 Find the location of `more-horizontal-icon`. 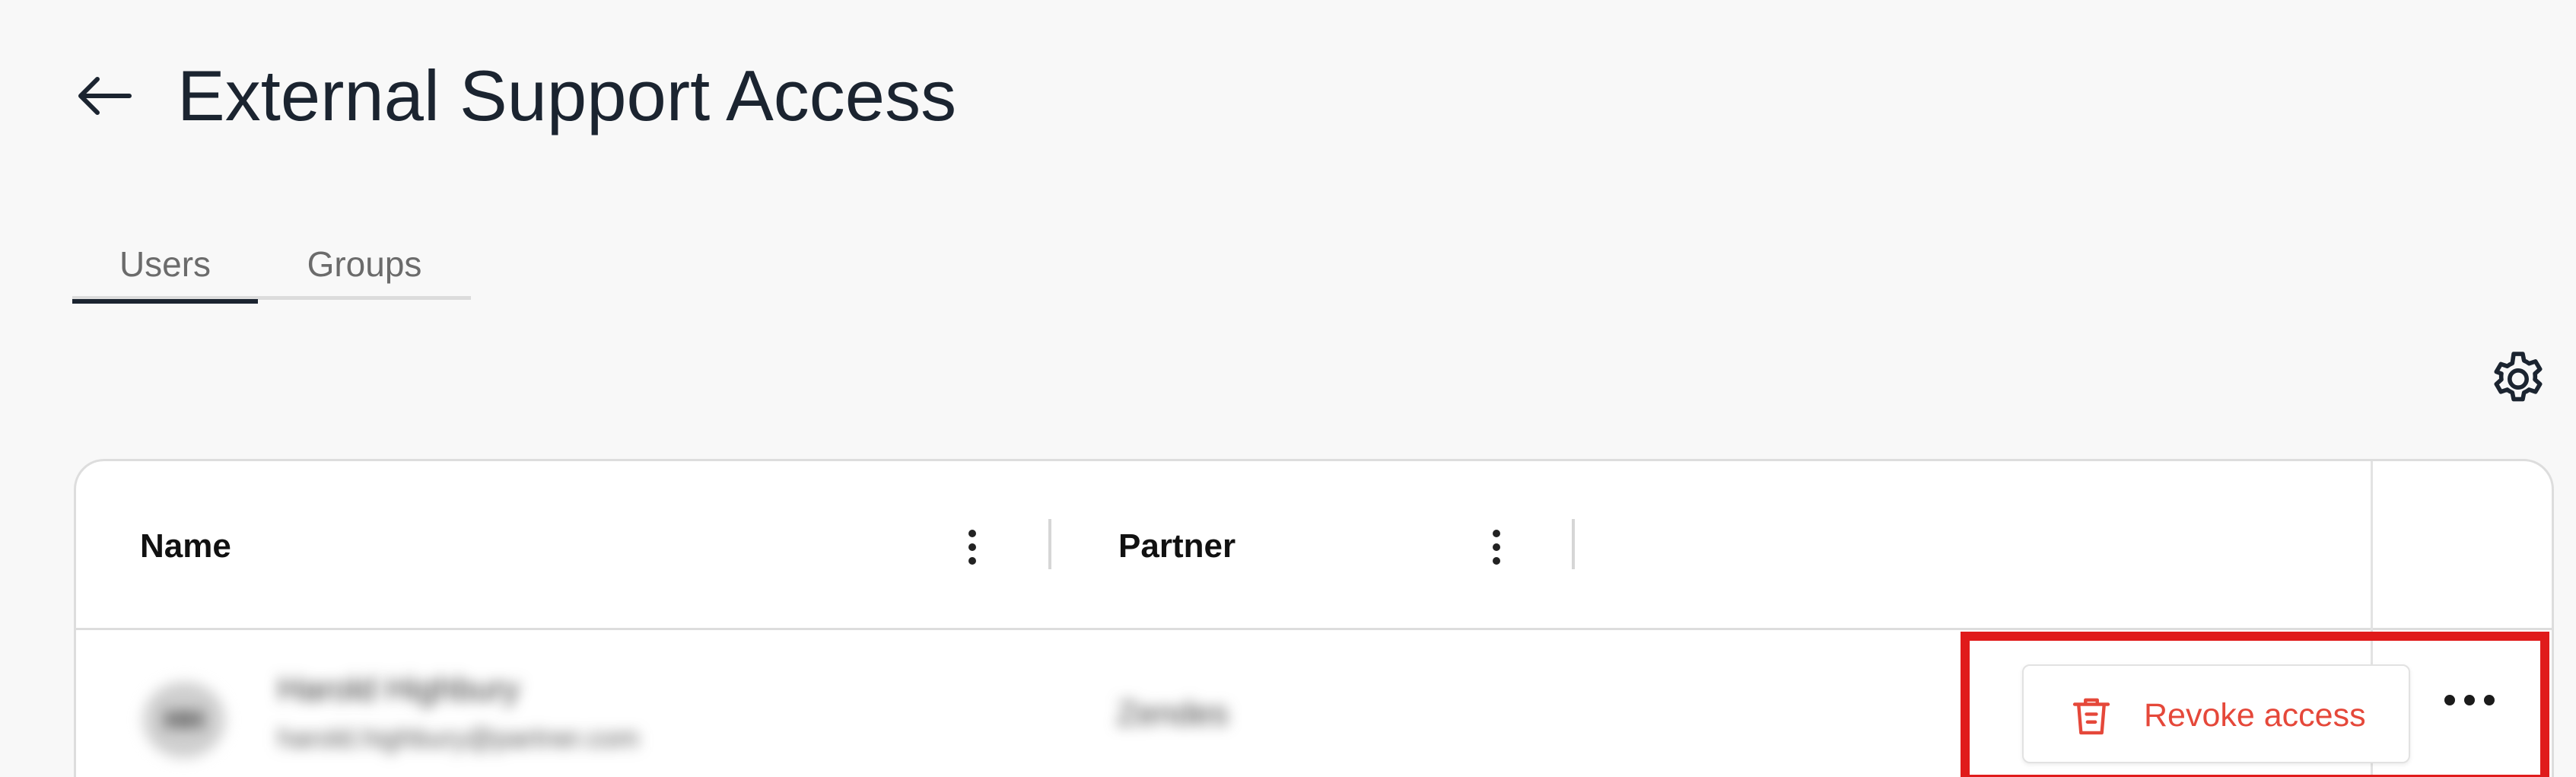

more-horizontal-icon is located at coordinates (2470, 700).